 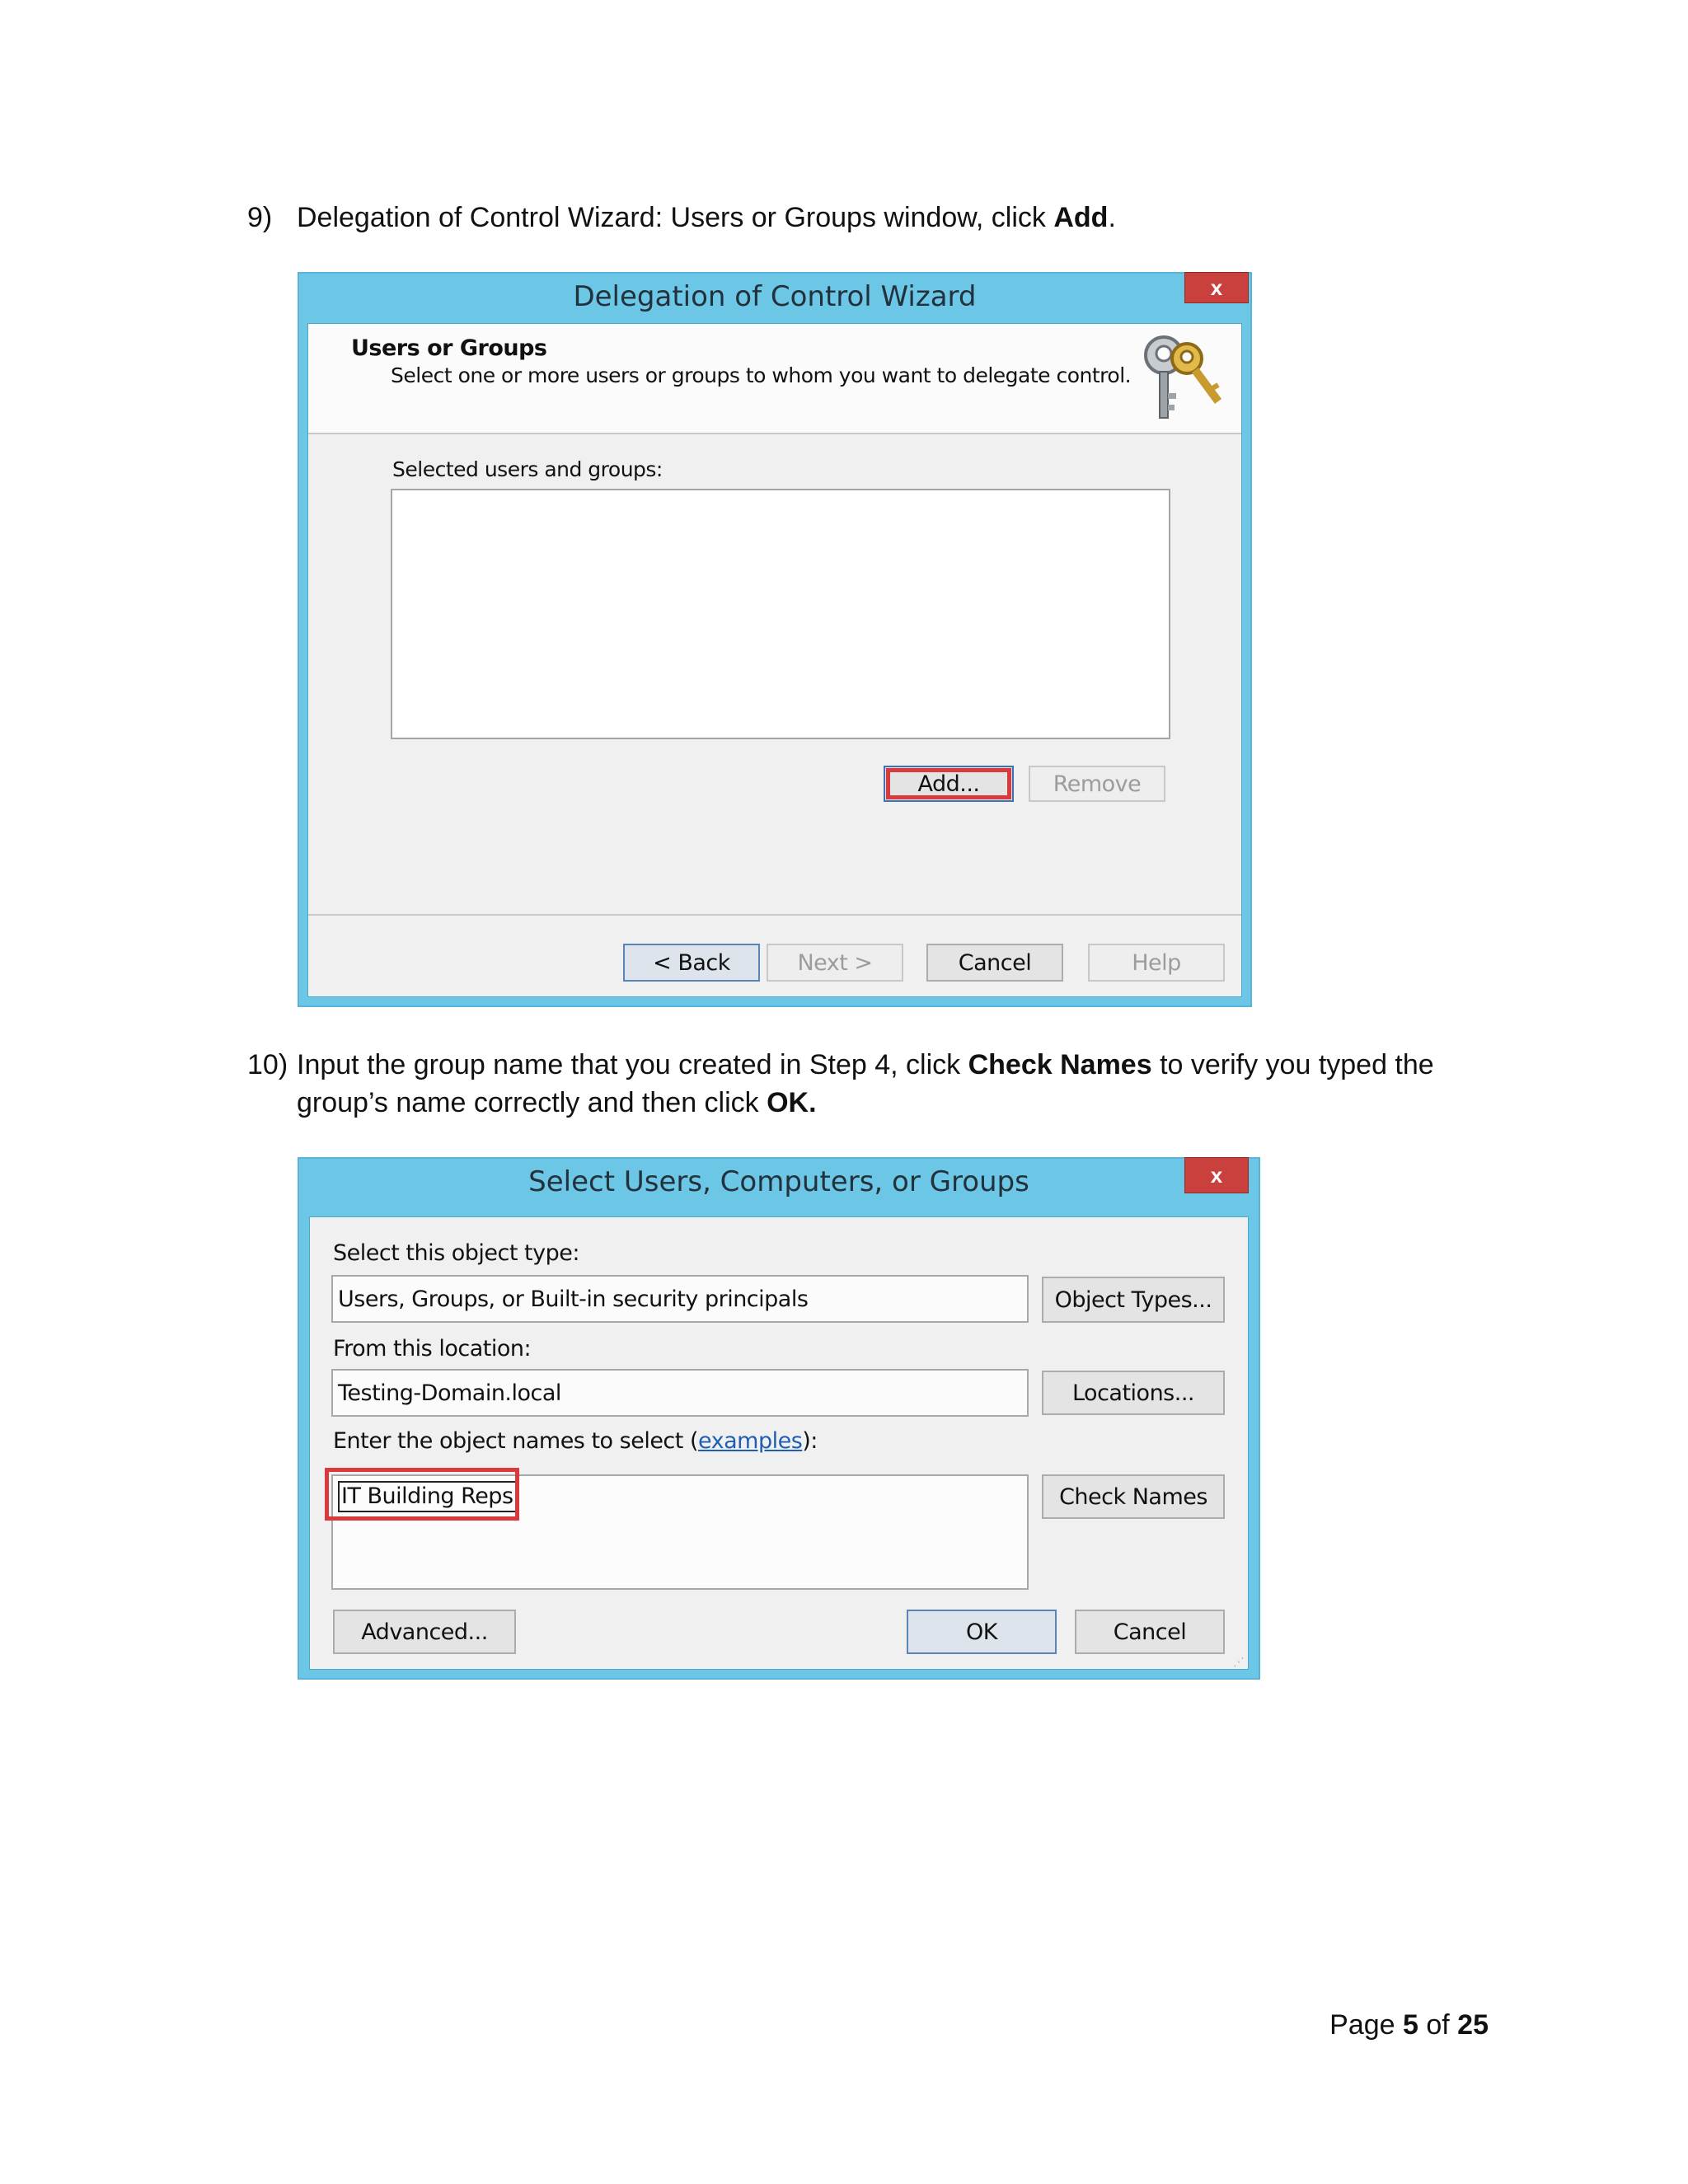 I want to click on wizard-heading: Users or Groups, so click(x=449, y=348).